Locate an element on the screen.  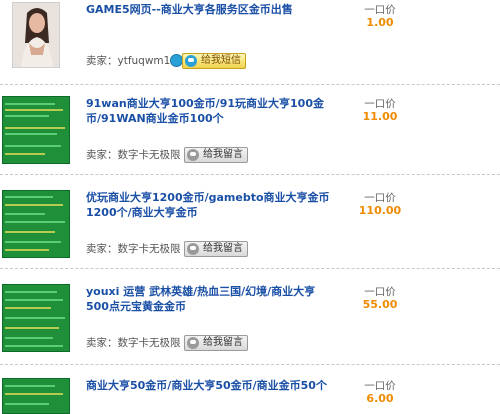
seller-info: 卖家：ytfuqwm1 is located at coordinates (128, 61).